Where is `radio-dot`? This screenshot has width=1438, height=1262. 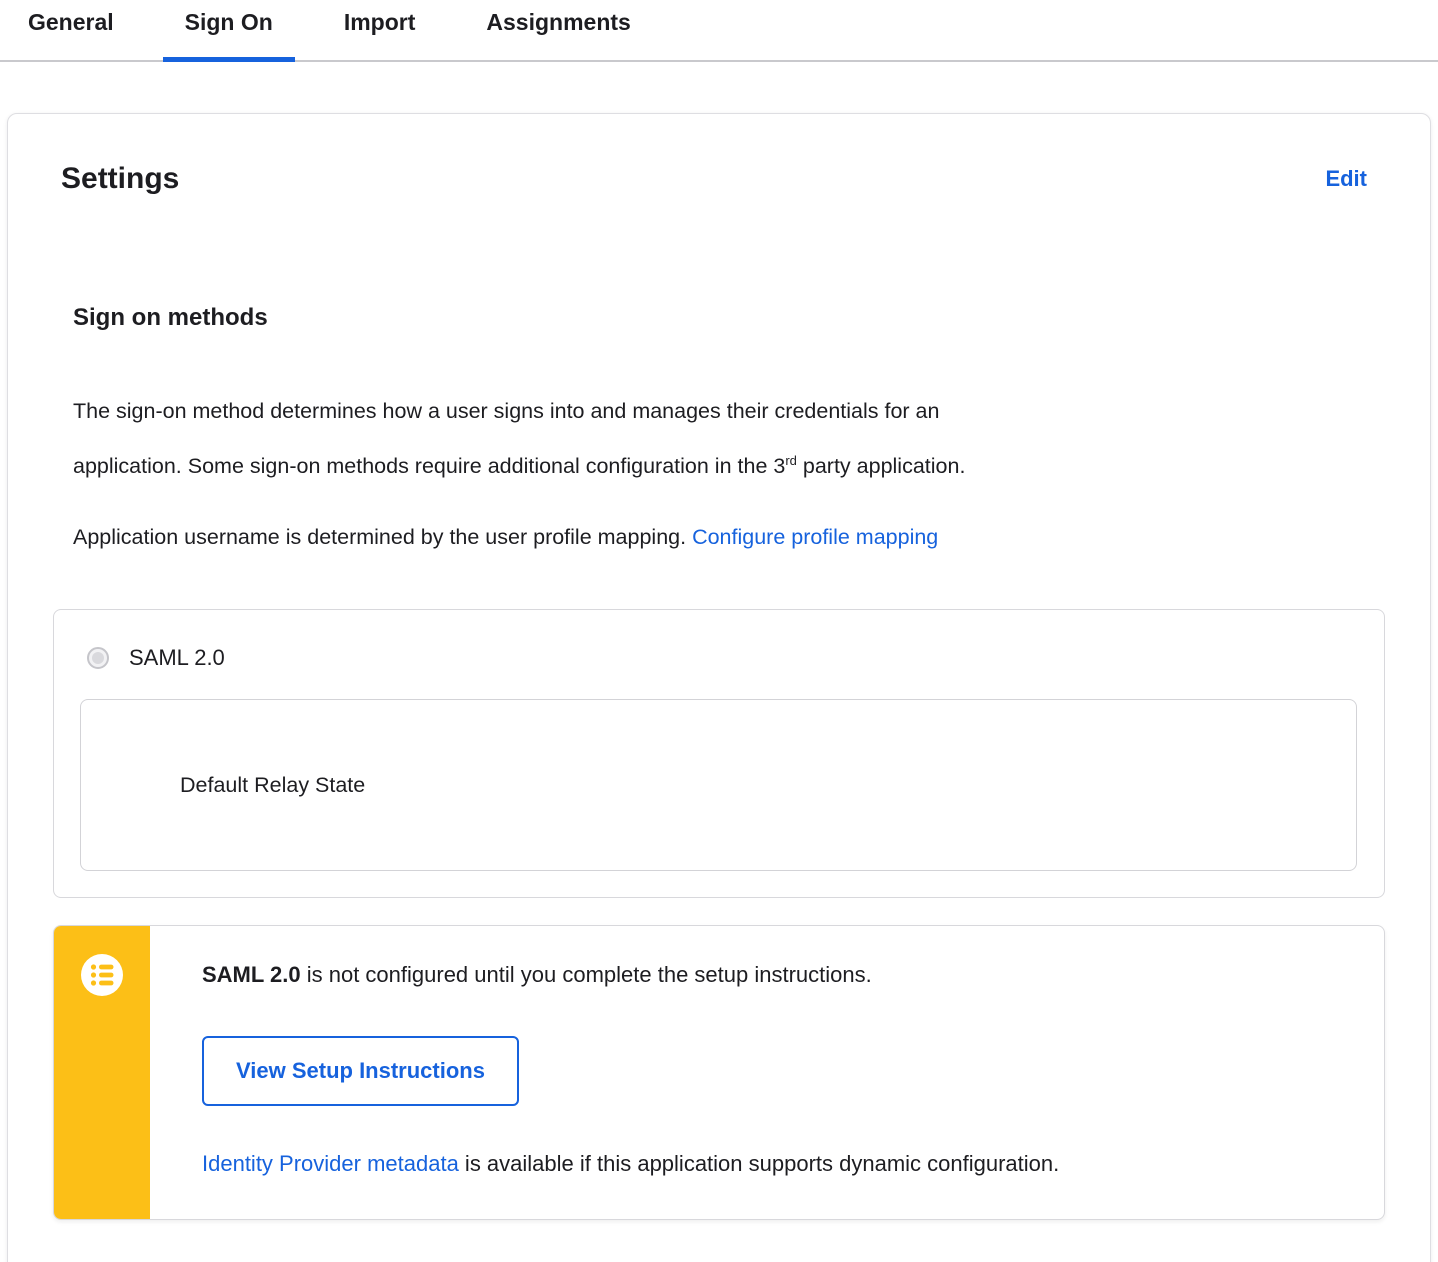 radio-dot is located at coordinates (98, 658).